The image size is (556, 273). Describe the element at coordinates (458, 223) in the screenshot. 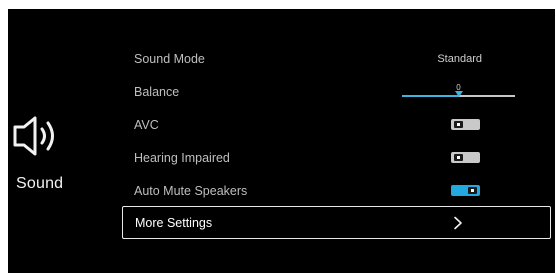

I see `chevron-right-icon` at that location.